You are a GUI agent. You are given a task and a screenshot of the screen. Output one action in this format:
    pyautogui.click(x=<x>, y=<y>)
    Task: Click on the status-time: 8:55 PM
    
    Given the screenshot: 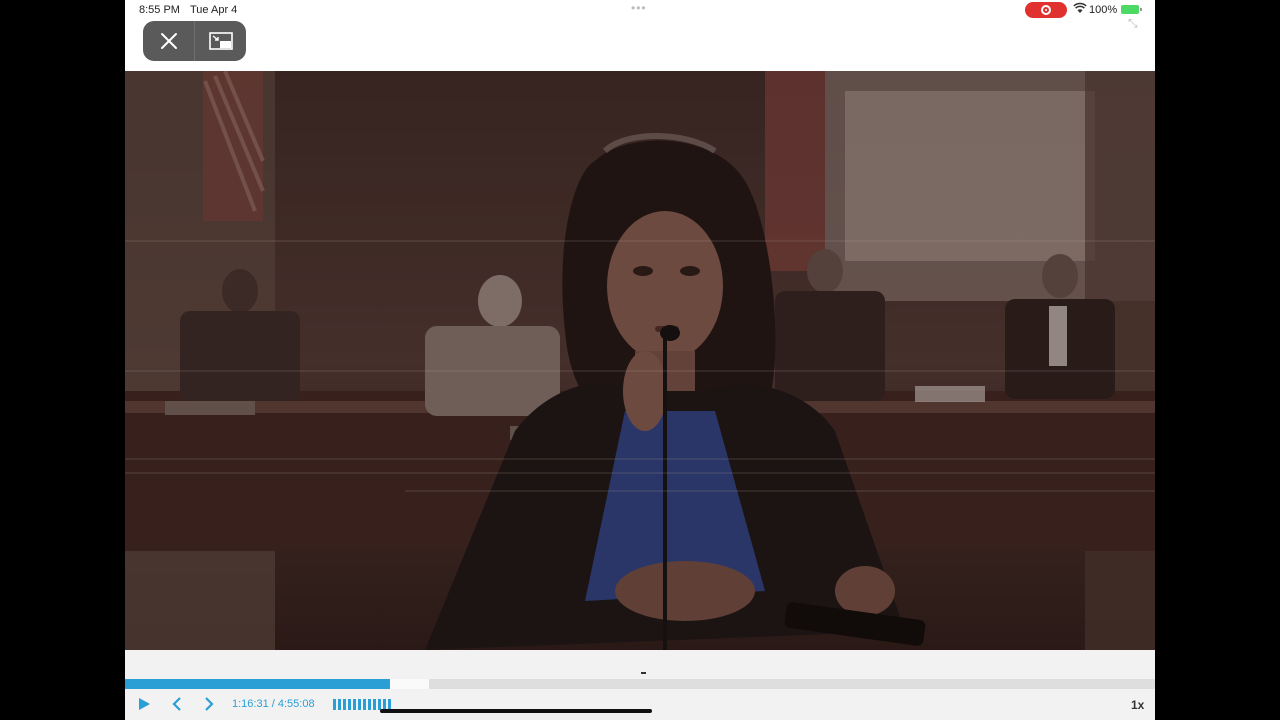 What is the action you would take?
    pyautogui.click(x=159, y=10)
    